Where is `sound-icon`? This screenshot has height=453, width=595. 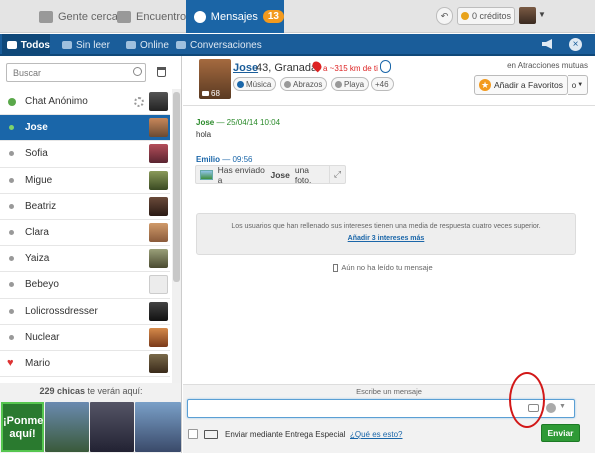 sound-icon is located at coordinates (547, 44).